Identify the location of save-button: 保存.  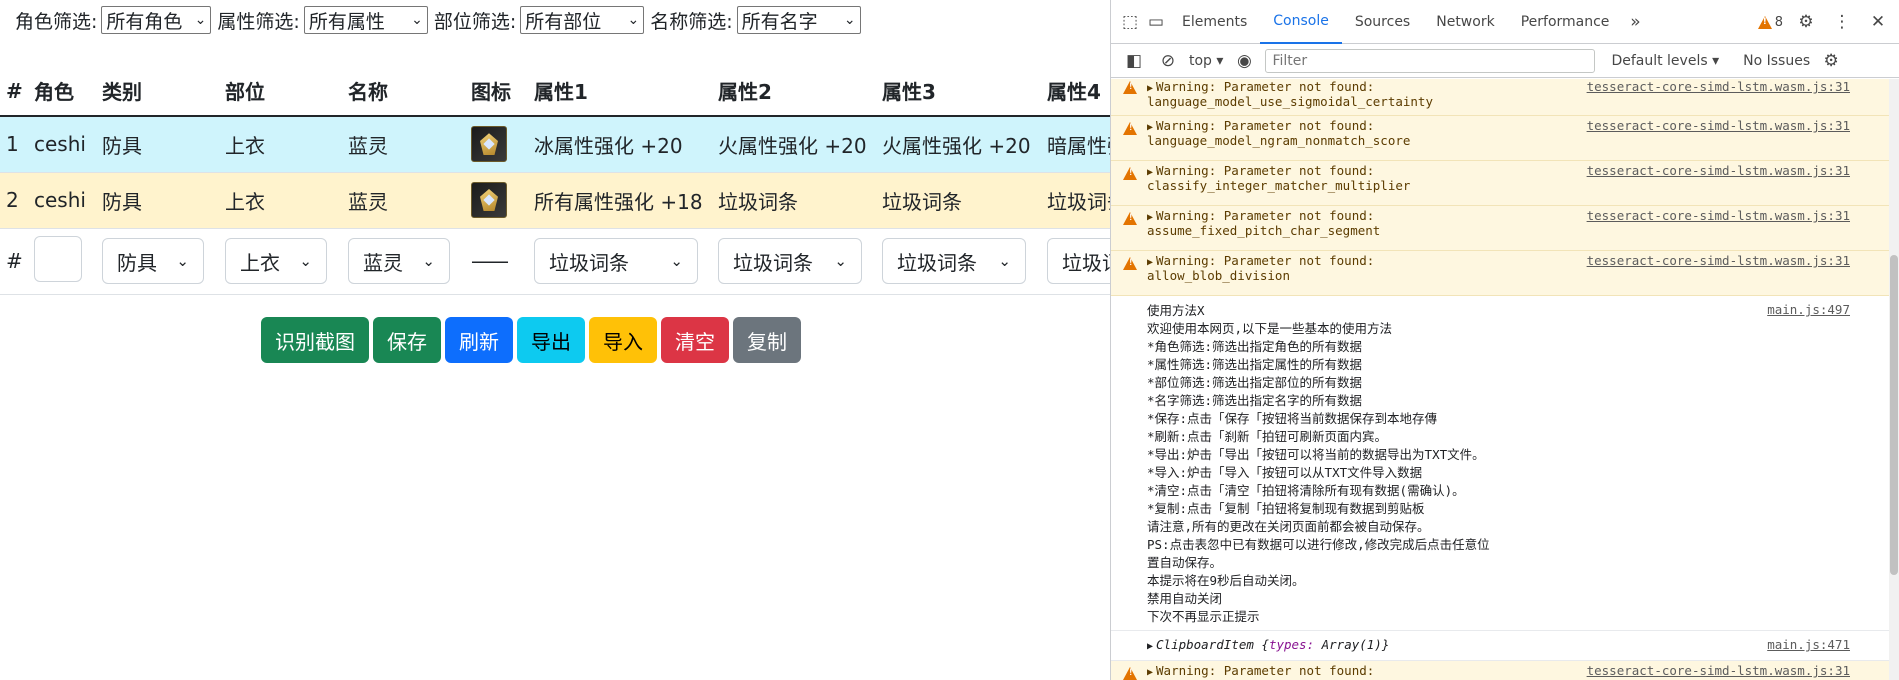
(407, 340).